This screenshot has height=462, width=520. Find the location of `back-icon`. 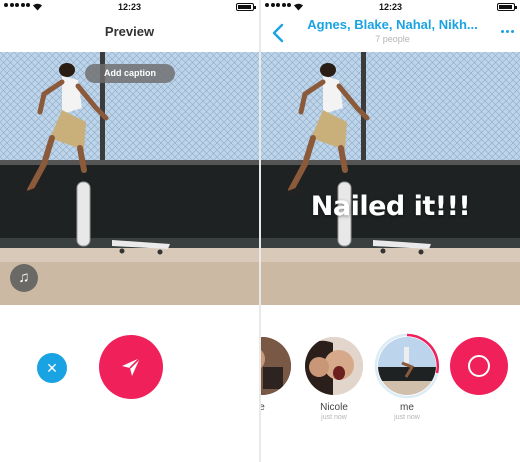

back-icon is located at coordinates (279, 33).